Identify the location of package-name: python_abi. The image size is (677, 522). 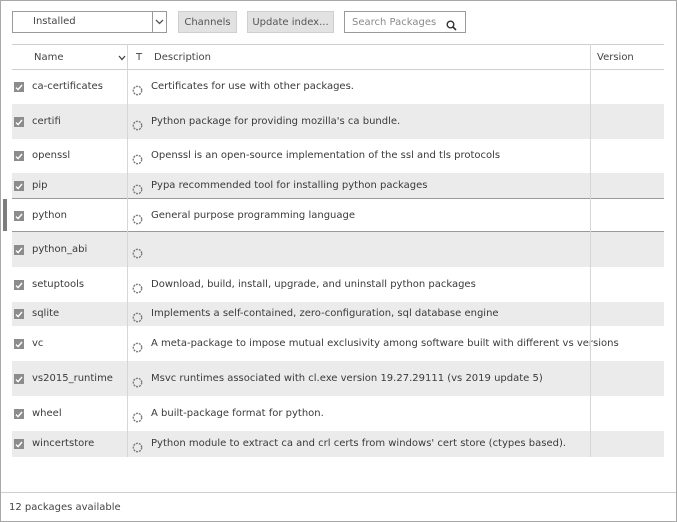
(60, 249).